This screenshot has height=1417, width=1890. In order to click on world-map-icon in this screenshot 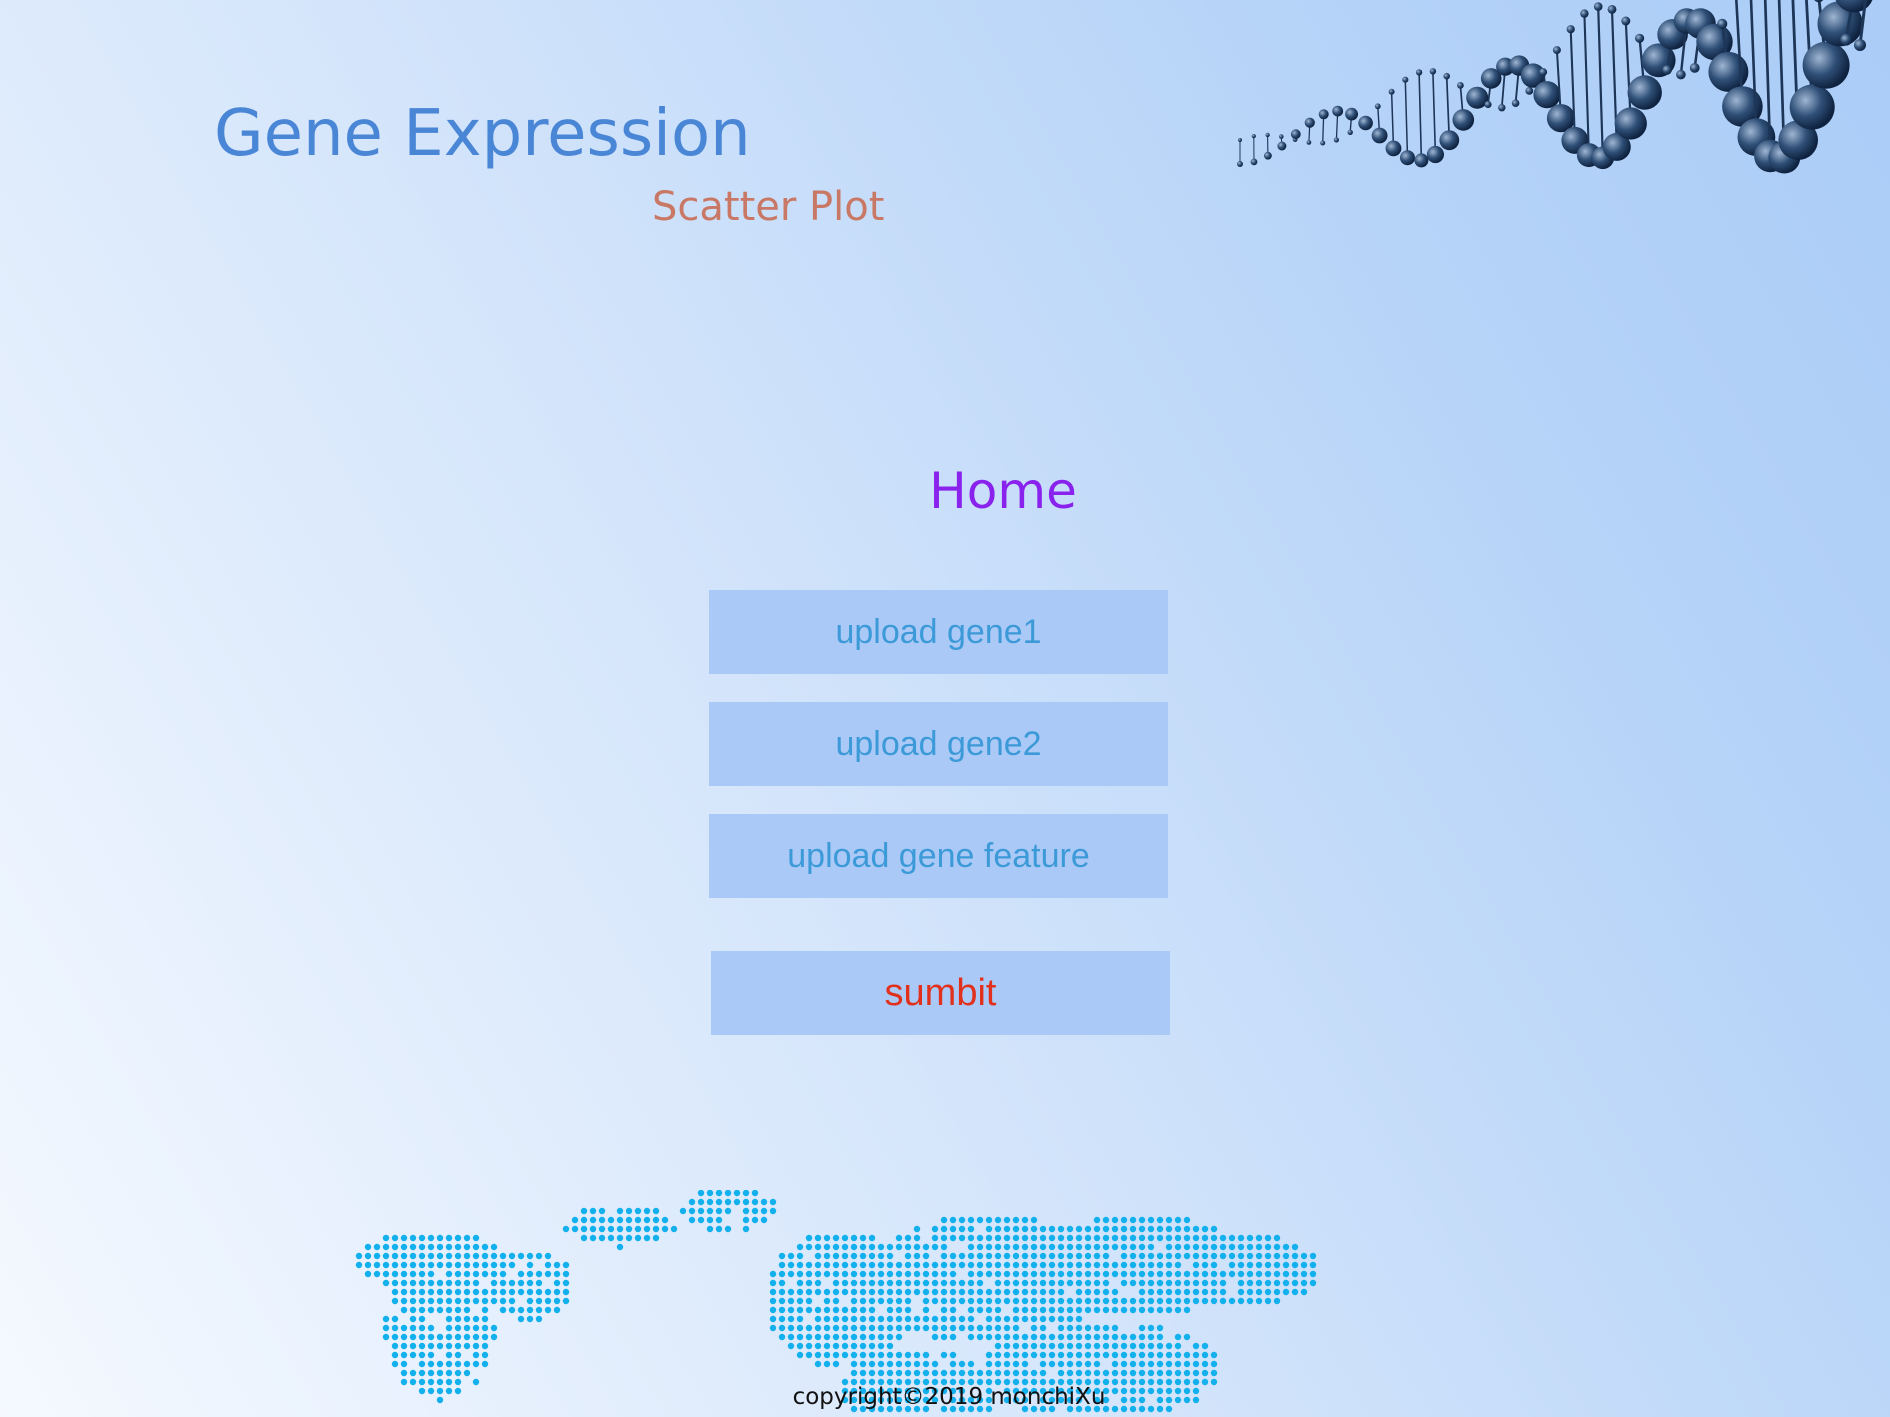, I will do `click(836, 1301)`.